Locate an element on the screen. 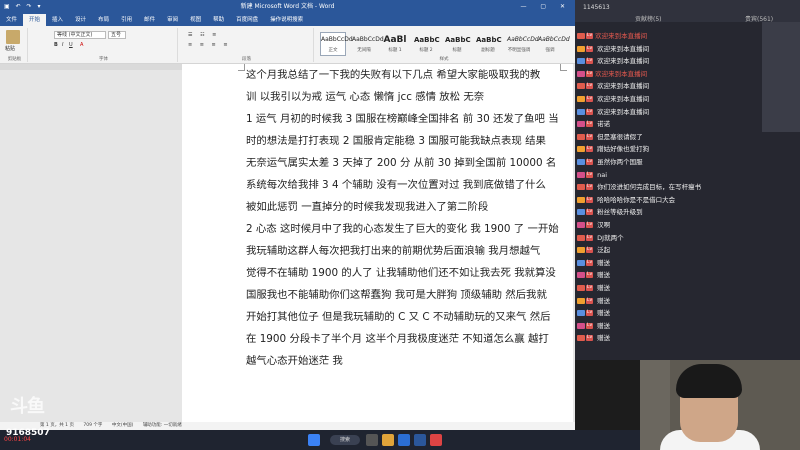 The height and width of the screenshot is (450, 800). style-1: AaBbCcDd 无间隔 is located at coordinates (367, 44).